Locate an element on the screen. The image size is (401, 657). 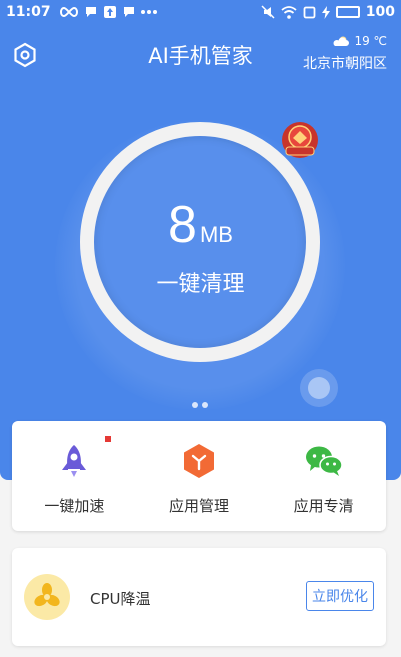
new-badge-dot is located at coordinates (108, 439).